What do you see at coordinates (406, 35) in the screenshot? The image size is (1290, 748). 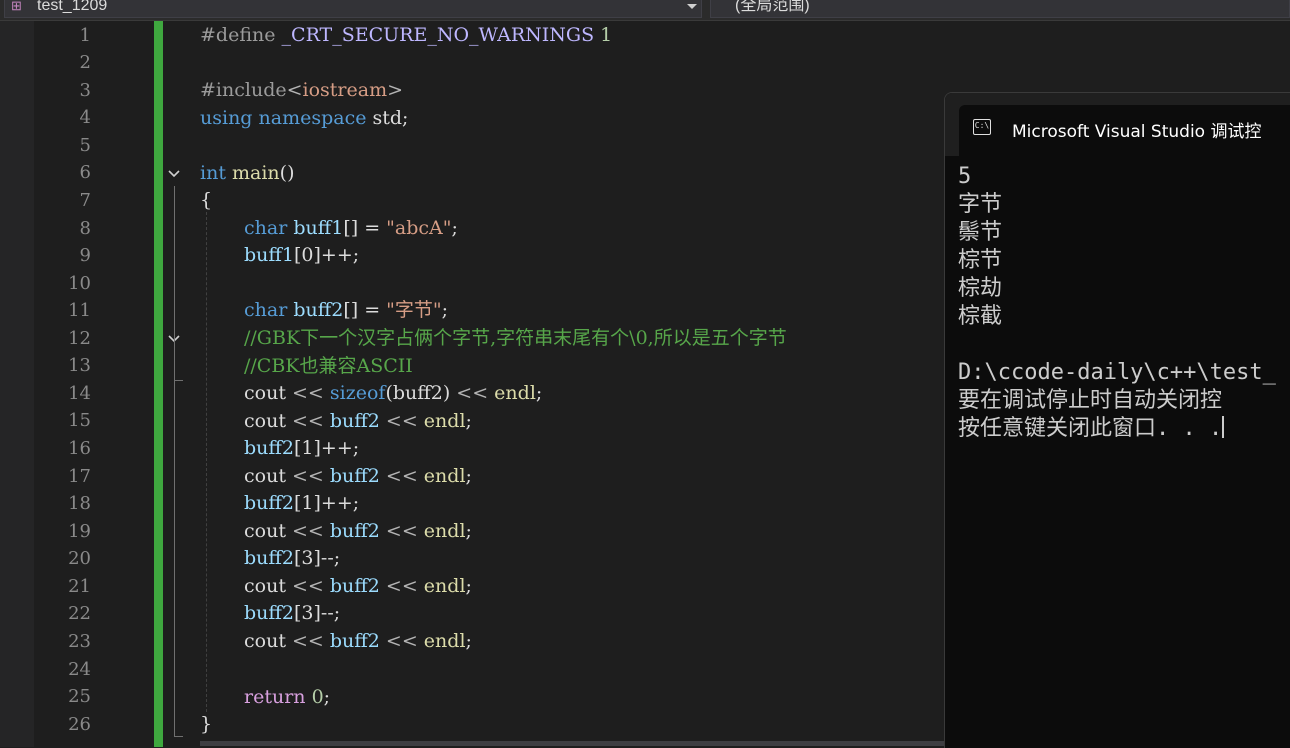 I see `code-line: #define _CRT_SECURE_NO_WARNINGS 1` at bounding box center [406, 35].